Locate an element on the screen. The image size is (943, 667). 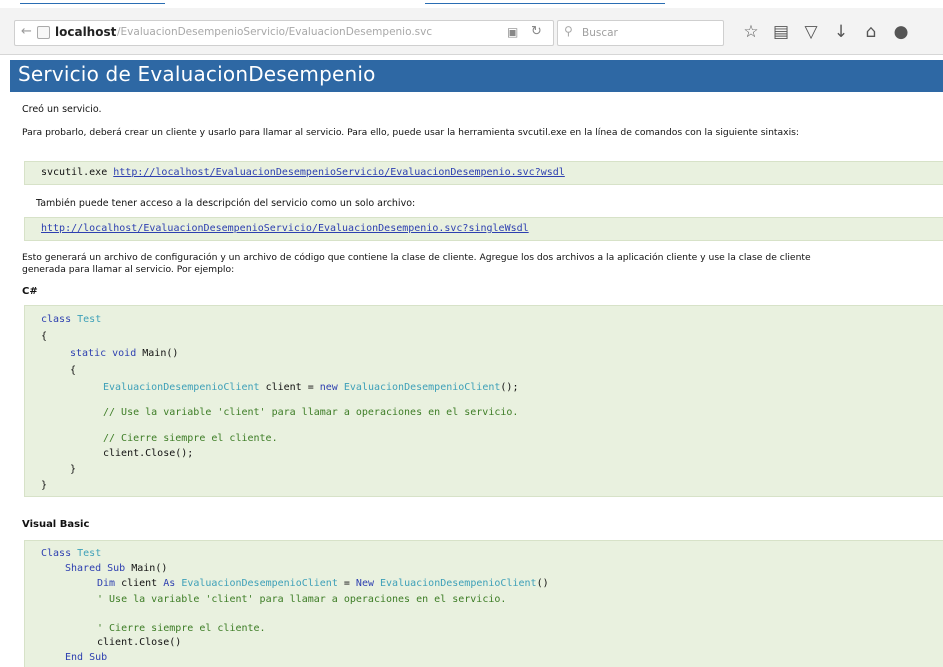
csharp-close-call: client.Close(); is located at coordinates (148, 453).